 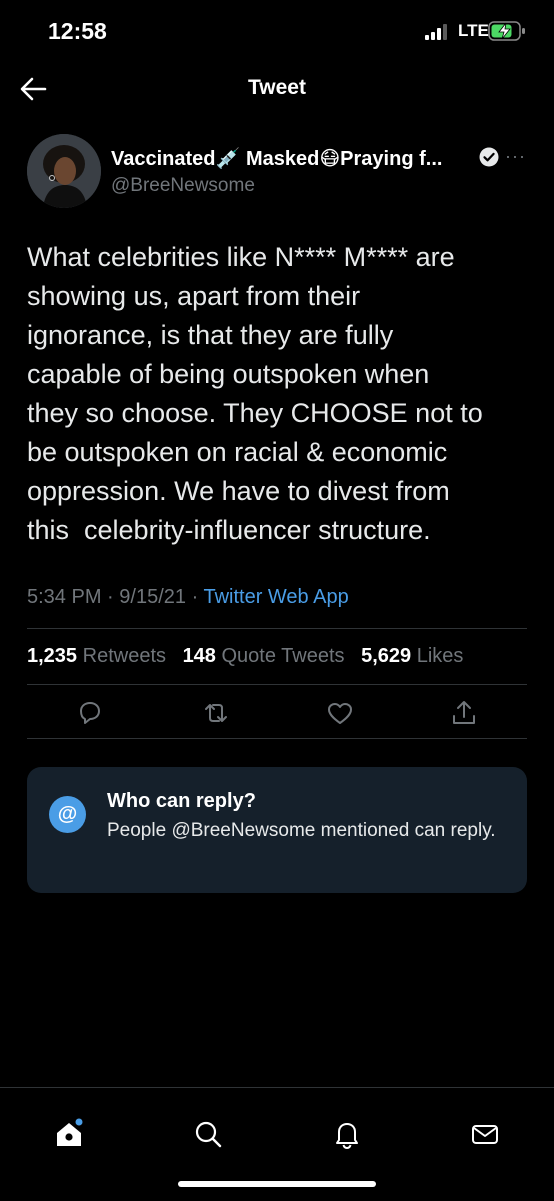 I want to click on reply-icon, so click(x=90, y=713).